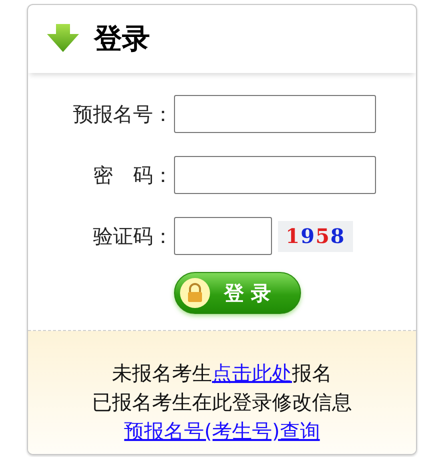  What do you see at coordinates (315, 236) in the screenshot?
I see `captcha-image: 1958` at bounding box center [315, 236].